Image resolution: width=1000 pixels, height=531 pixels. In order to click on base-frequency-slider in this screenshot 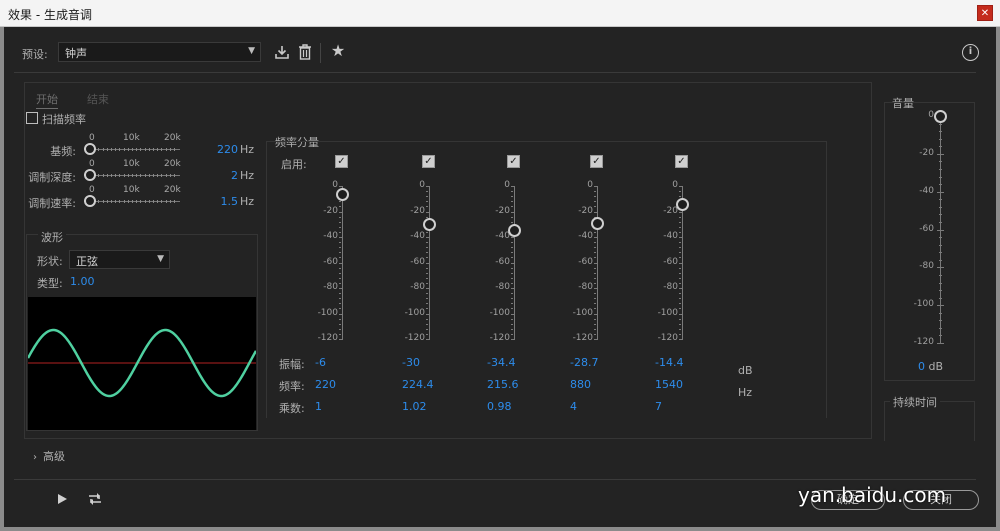, I will do `click(132, 149)`.